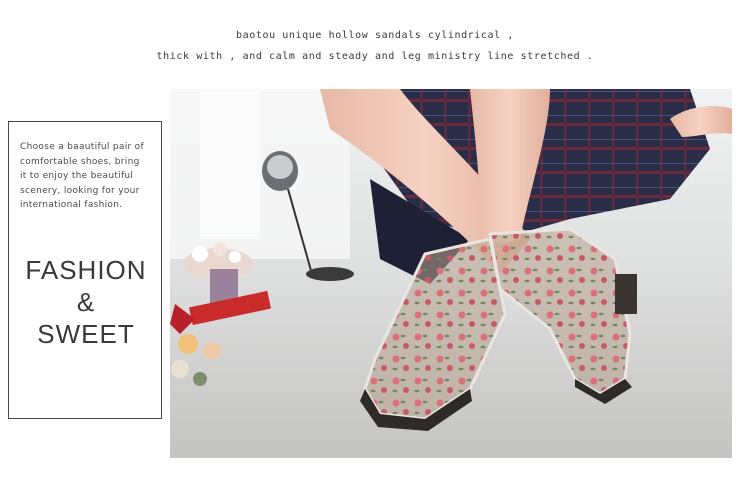 The width and height of the screenshot is (750, 477). Describe the element at coordinates (77, 176) in the screenshot. I see `description-line: it to enjoy the beautiful` at that location.